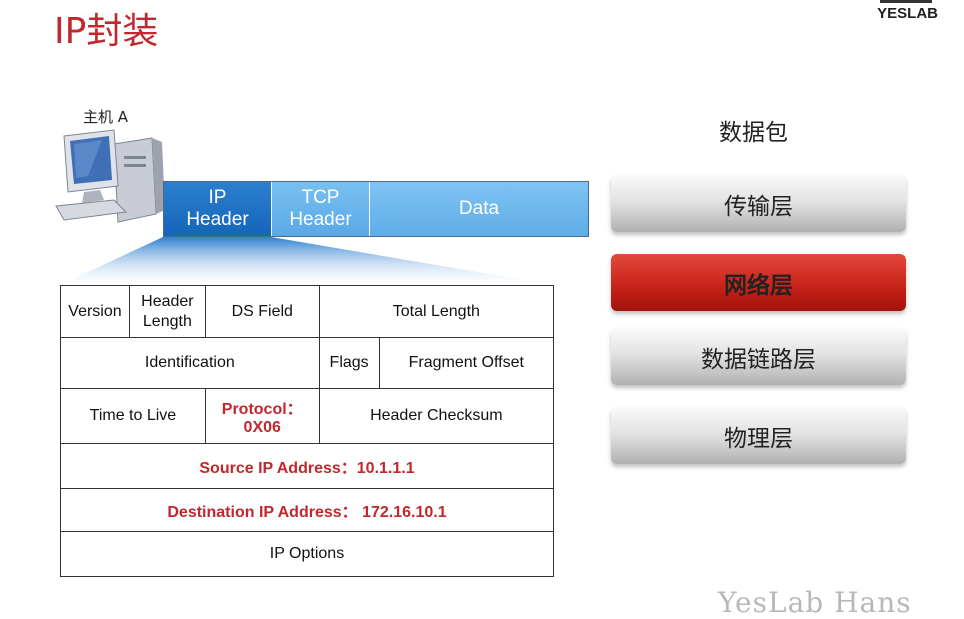 The image size is (964, 619). Describe the element at coordinates (906, 1) in the screenshot. I see `brand-logo-bar` at that location.